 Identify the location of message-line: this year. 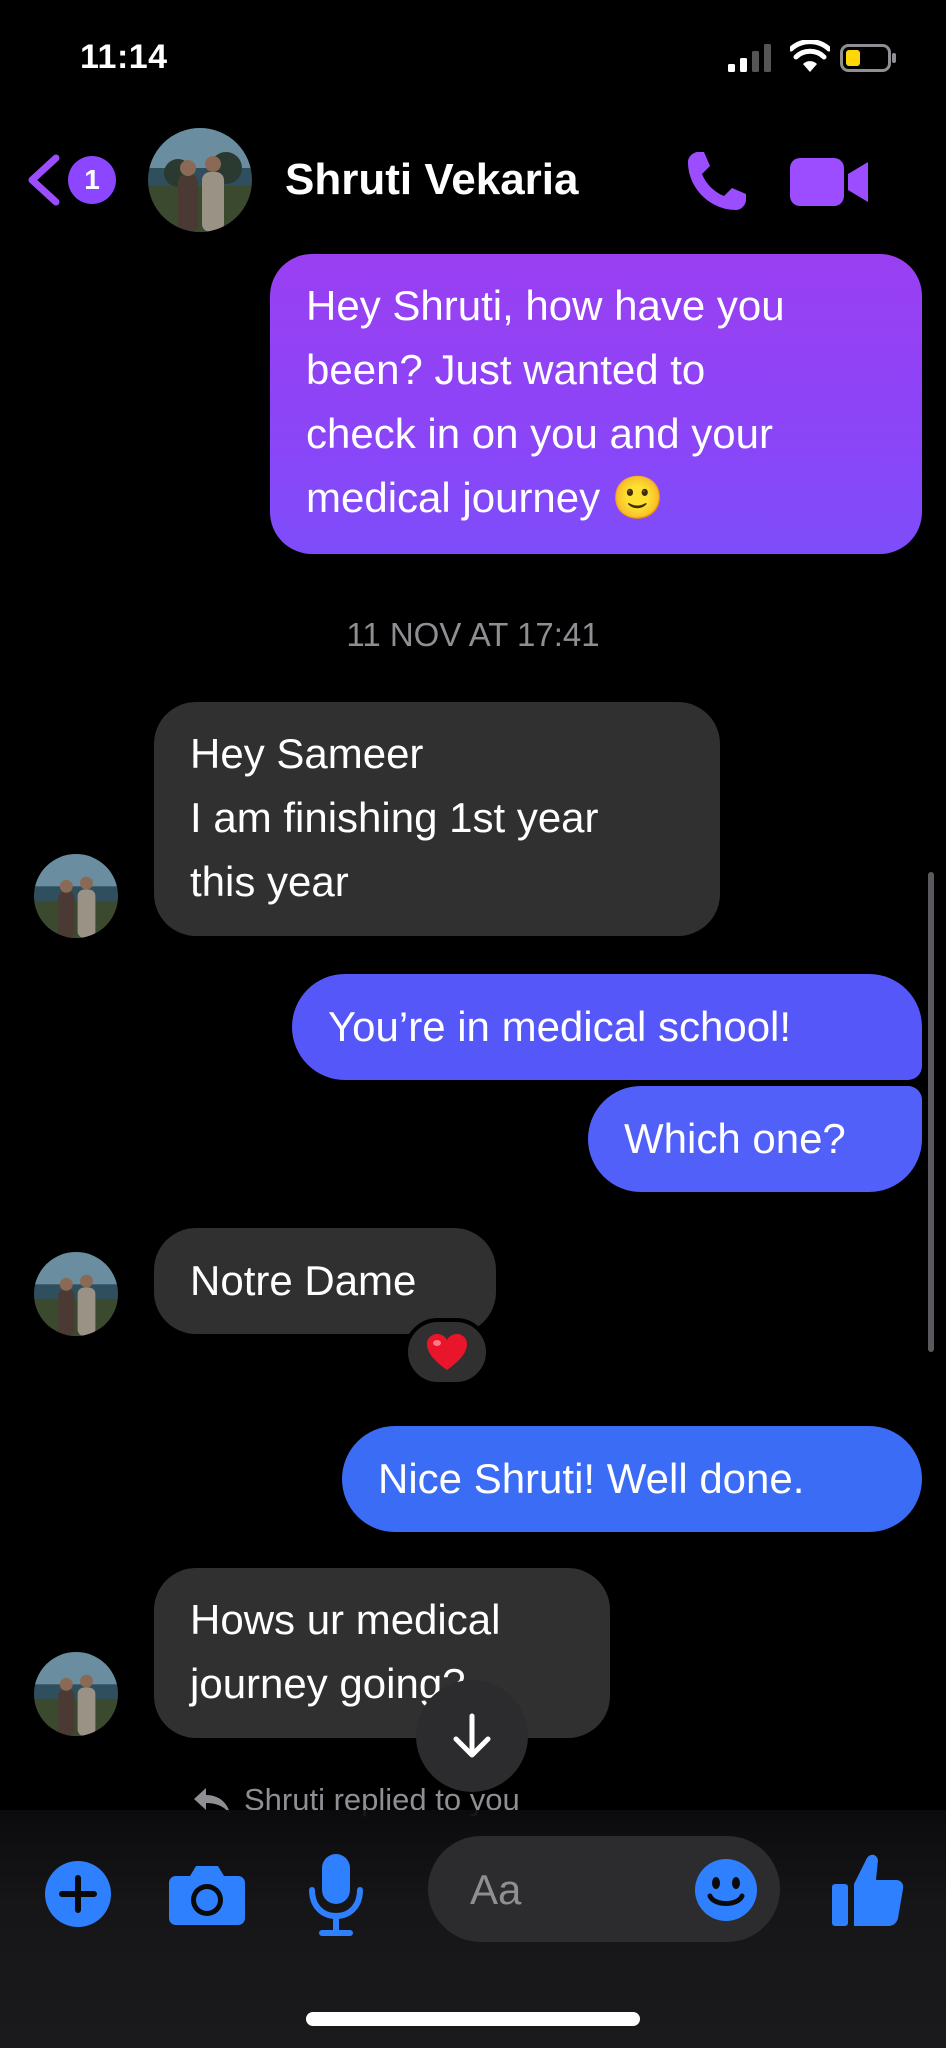
(269, 881).